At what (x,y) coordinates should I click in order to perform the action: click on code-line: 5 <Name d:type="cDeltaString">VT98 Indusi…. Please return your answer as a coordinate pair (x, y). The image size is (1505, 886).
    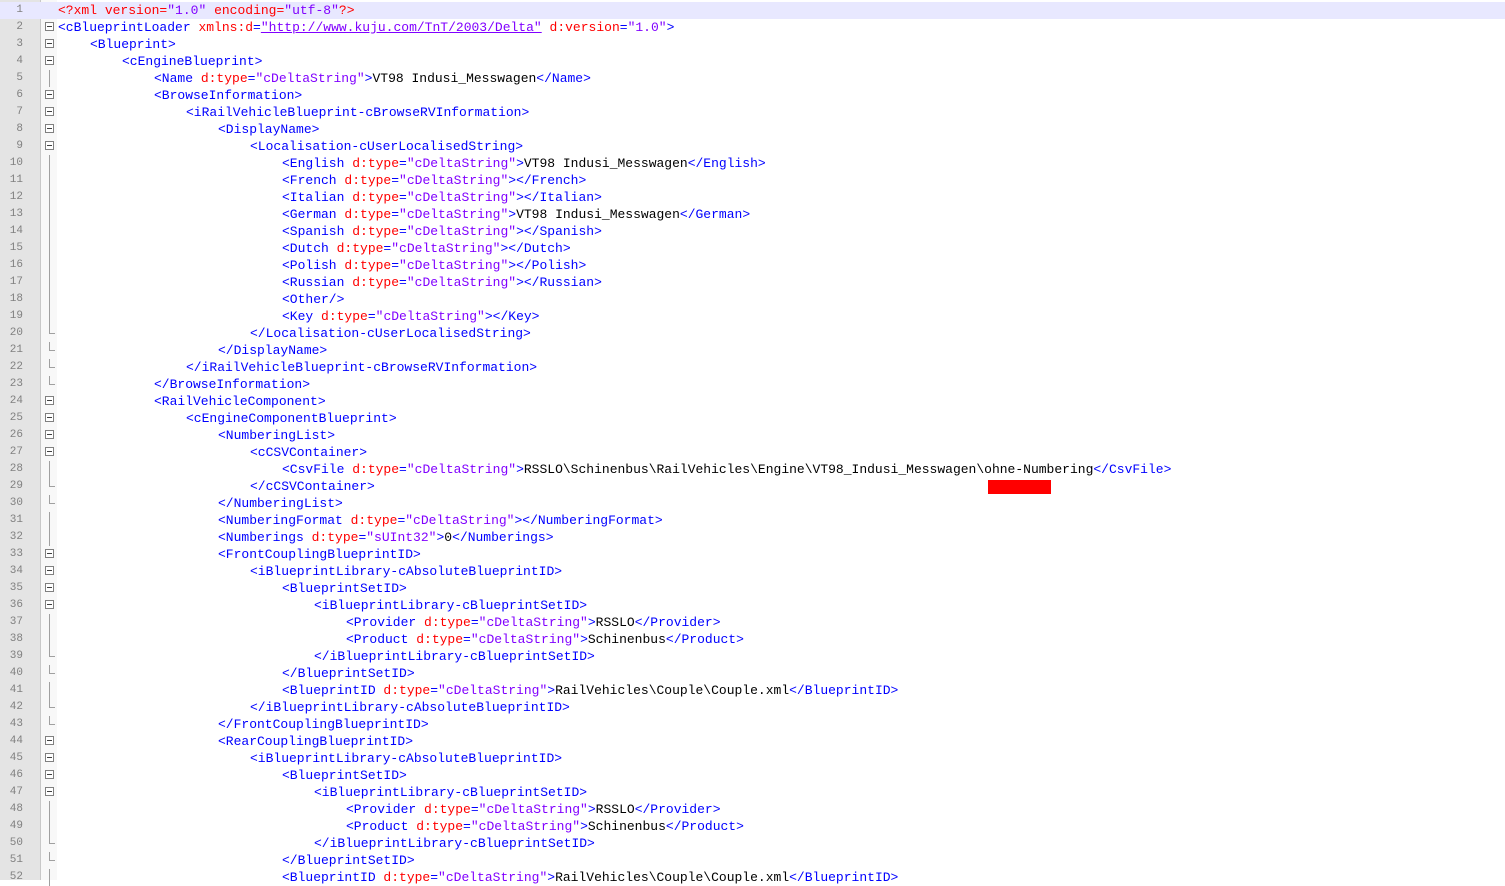
    Looking at the image, I should click on (752, 78).